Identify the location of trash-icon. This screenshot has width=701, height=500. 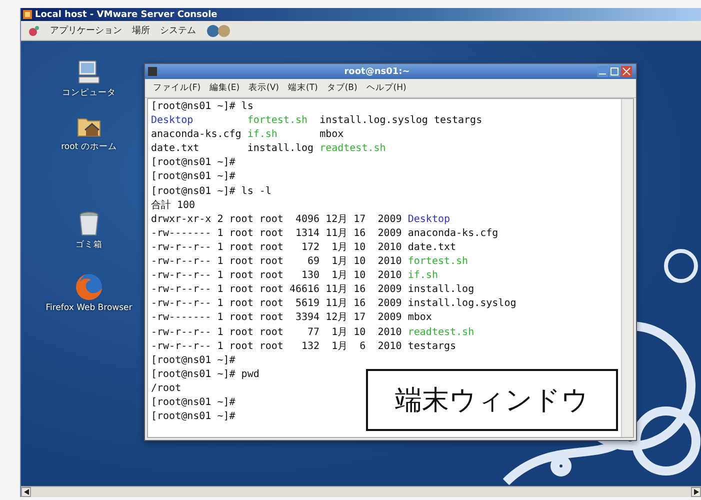
(89, 224).